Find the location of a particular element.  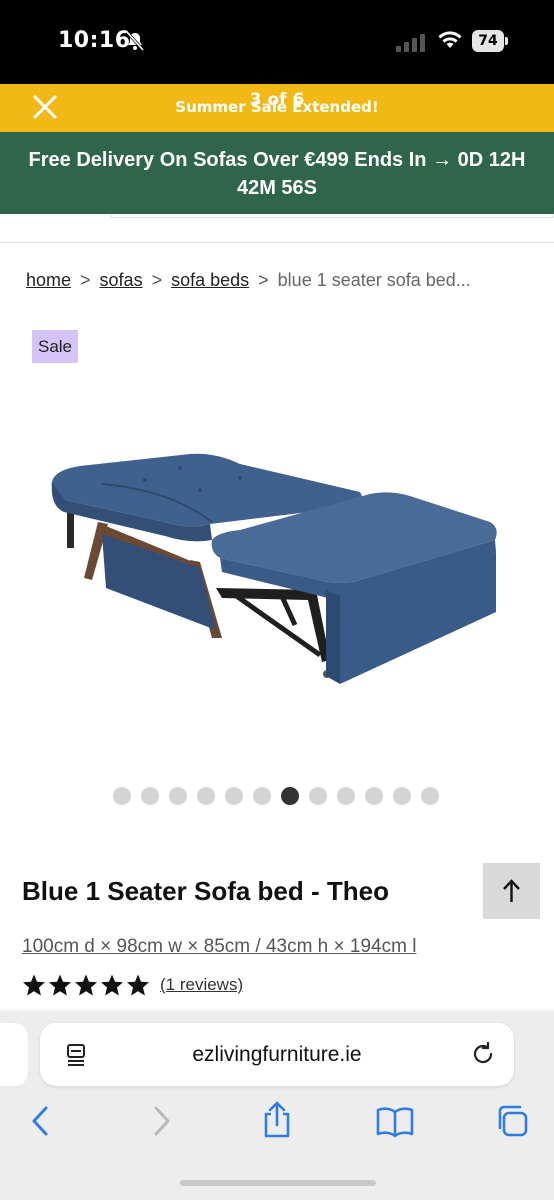

battery-level: 74 is located at coordinates (488, 41).